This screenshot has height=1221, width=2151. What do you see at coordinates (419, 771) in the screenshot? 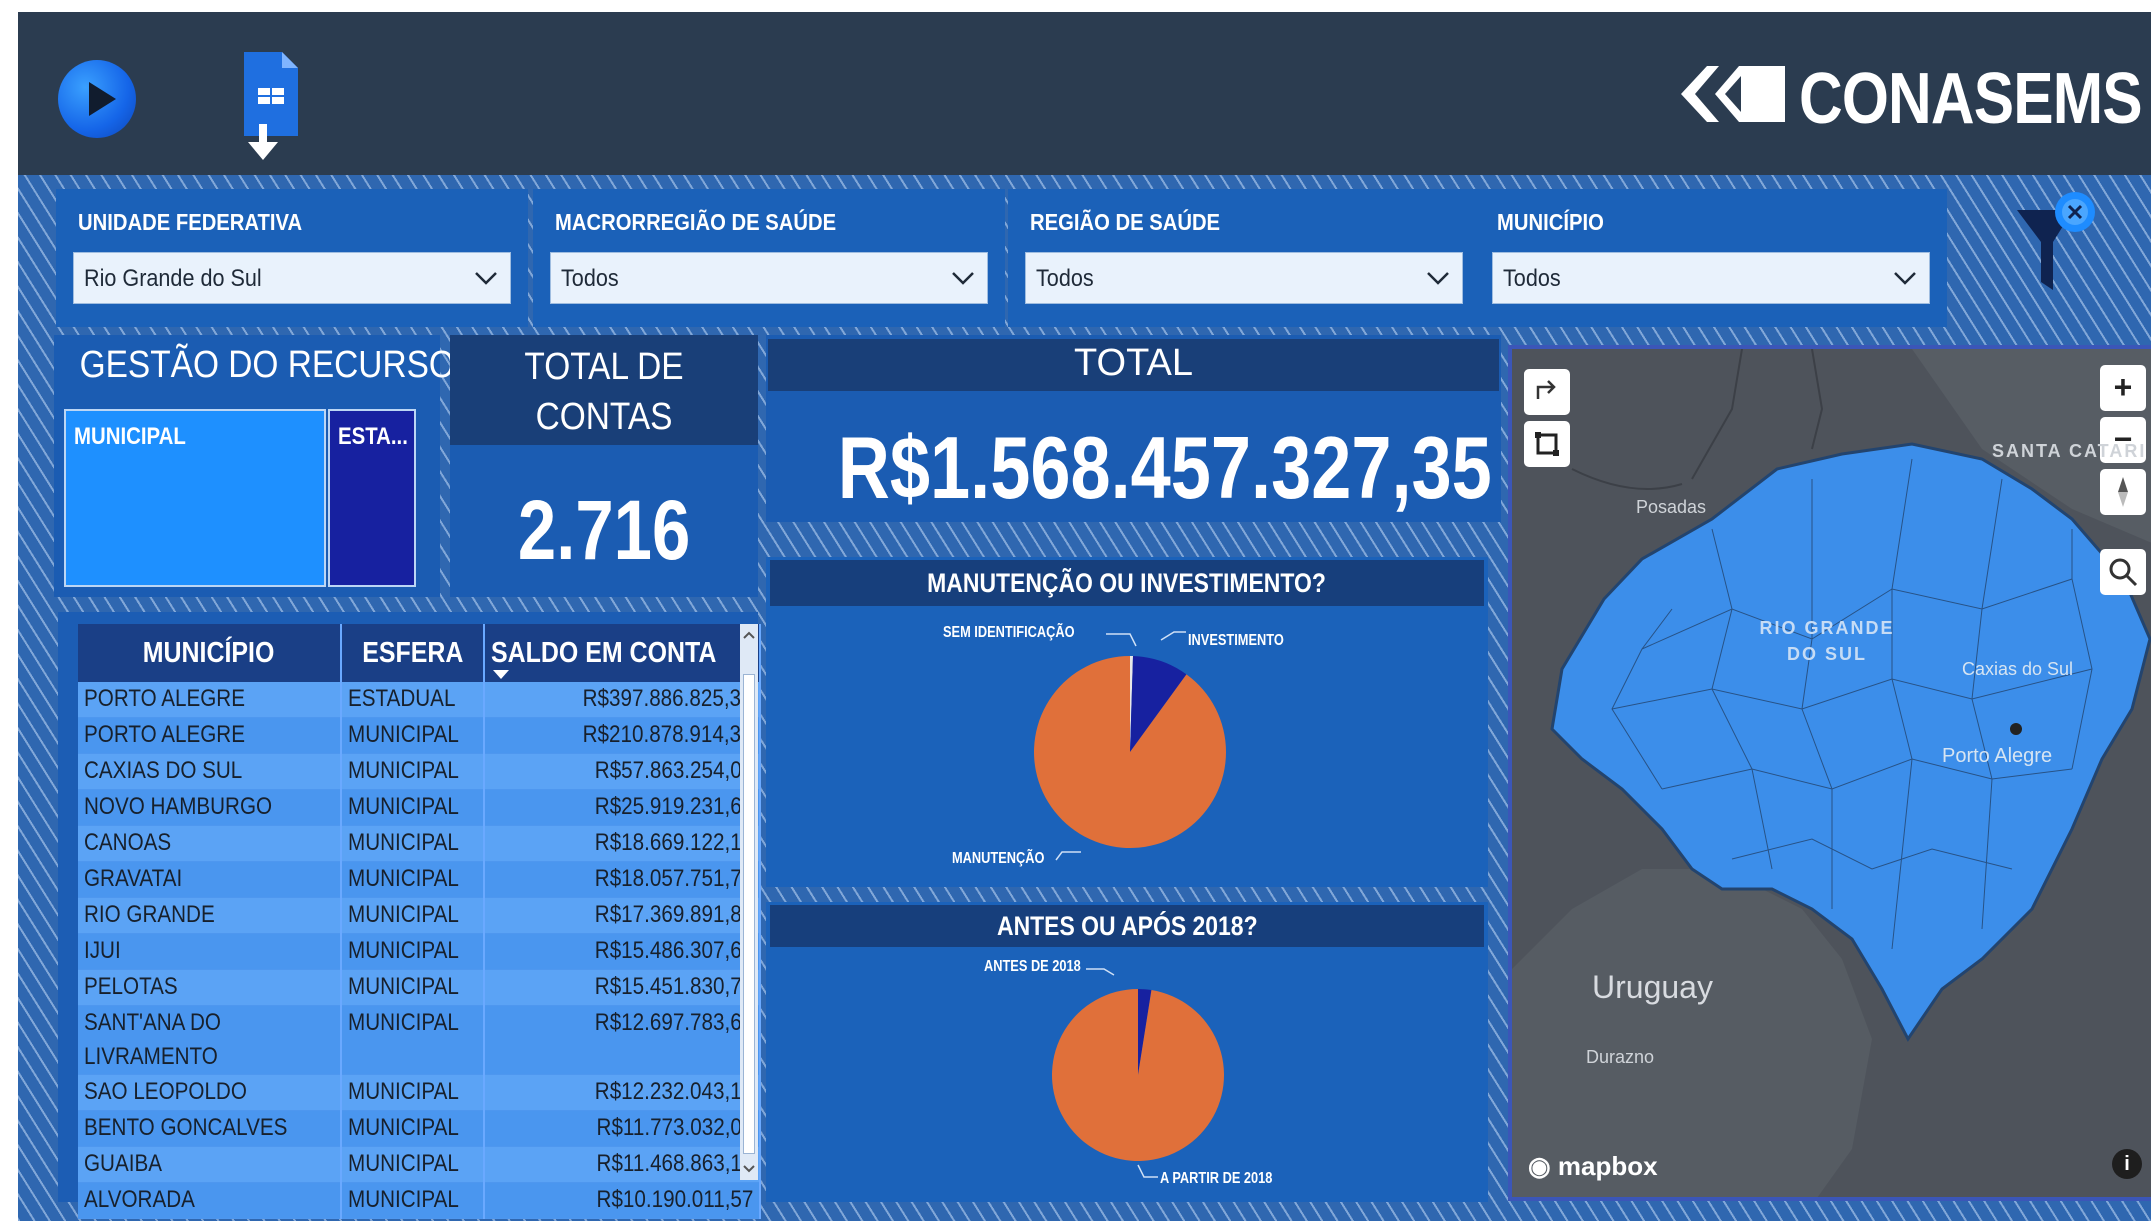
I see `table-row: CAXIAS DO SUL MUNICIPAL R$57.863.254,02` at bounding box center [419, 771].